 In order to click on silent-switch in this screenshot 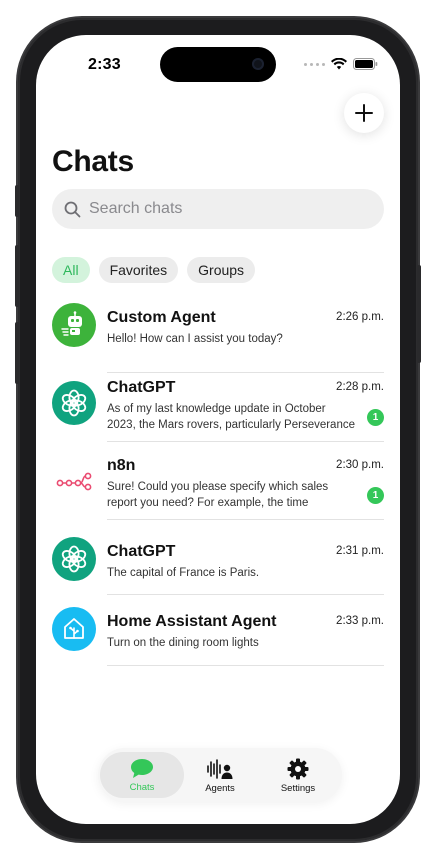, I will do `click(17, 201)`.